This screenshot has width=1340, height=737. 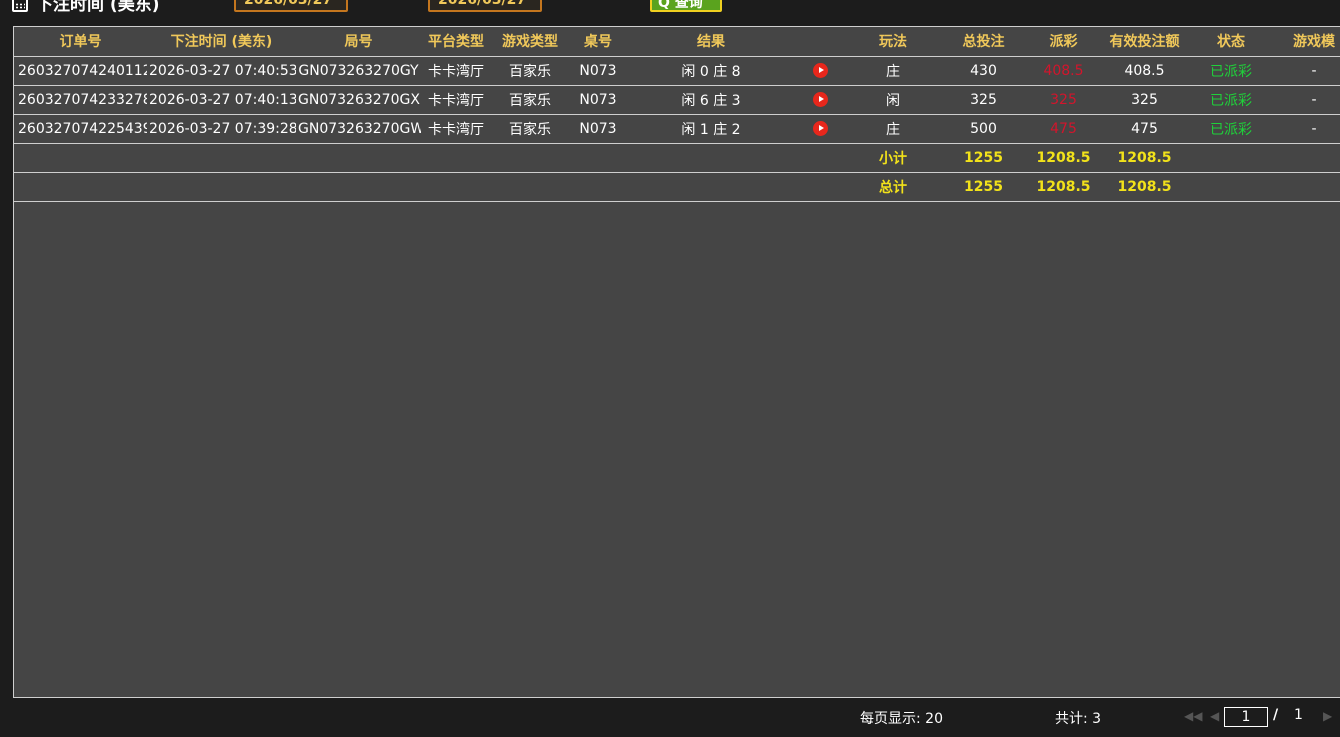 I want to click on calendar-icon, so click(x=20, y=6).